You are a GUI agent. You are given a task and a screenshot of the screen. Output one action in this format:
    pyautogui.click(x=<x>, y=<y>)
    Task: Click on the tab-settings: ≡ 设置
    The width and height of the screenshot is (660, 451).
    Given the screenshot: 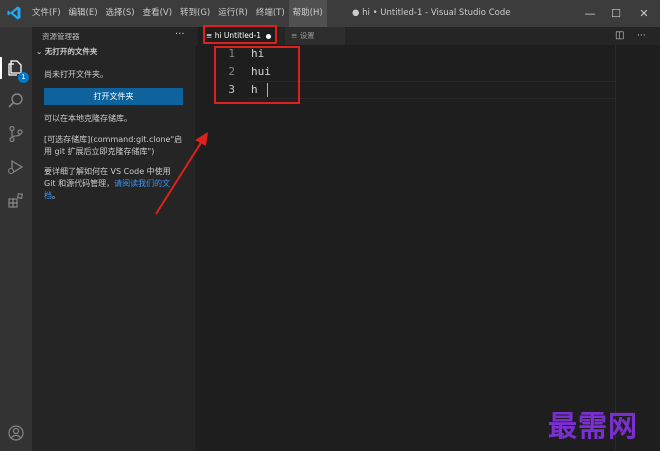 What is the action you would take?
    pyautogui.click(x=315, y=36)
    